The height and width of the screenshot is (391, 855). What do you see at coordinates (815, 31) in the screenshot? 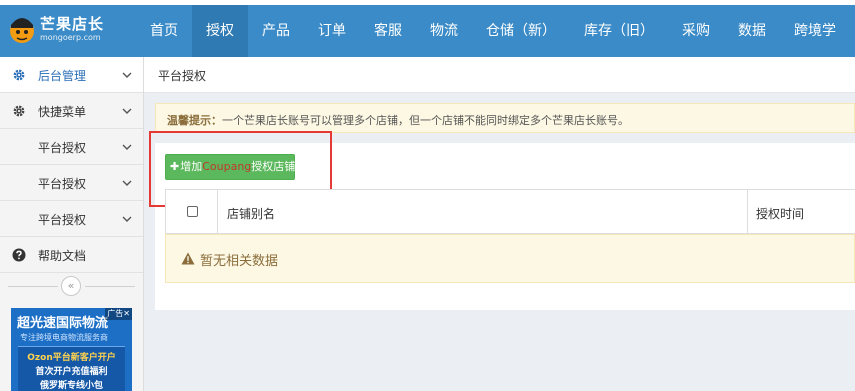
I see `nav-crossborder: 跨境学` at bounding box center [815, 31].